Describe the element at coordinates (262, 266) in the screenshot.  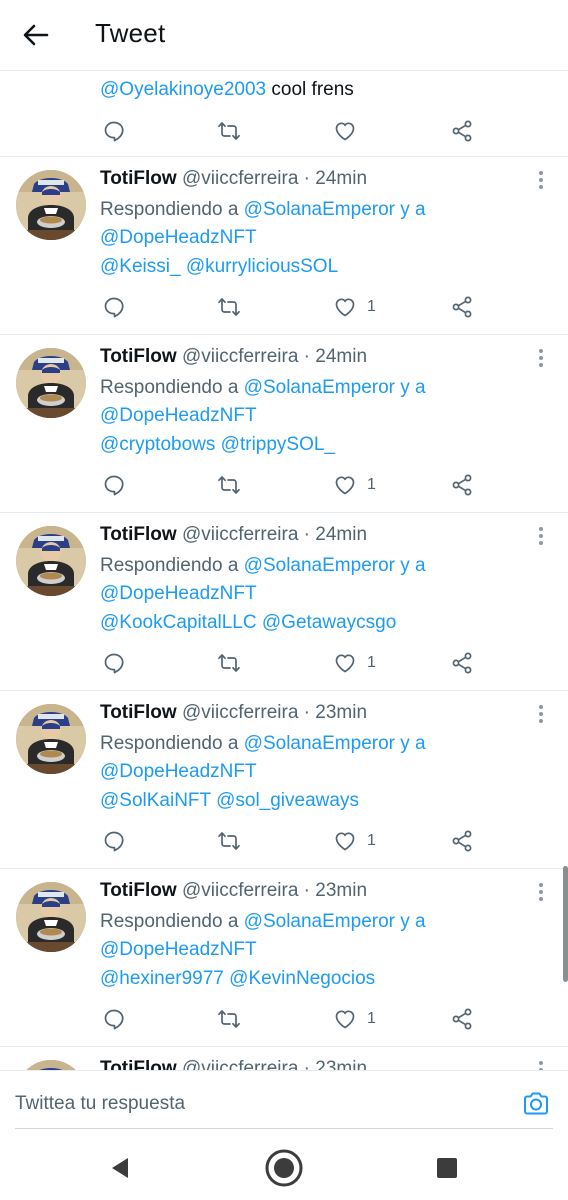
I see `mention-link: @kurryliciousSOL` at that location.